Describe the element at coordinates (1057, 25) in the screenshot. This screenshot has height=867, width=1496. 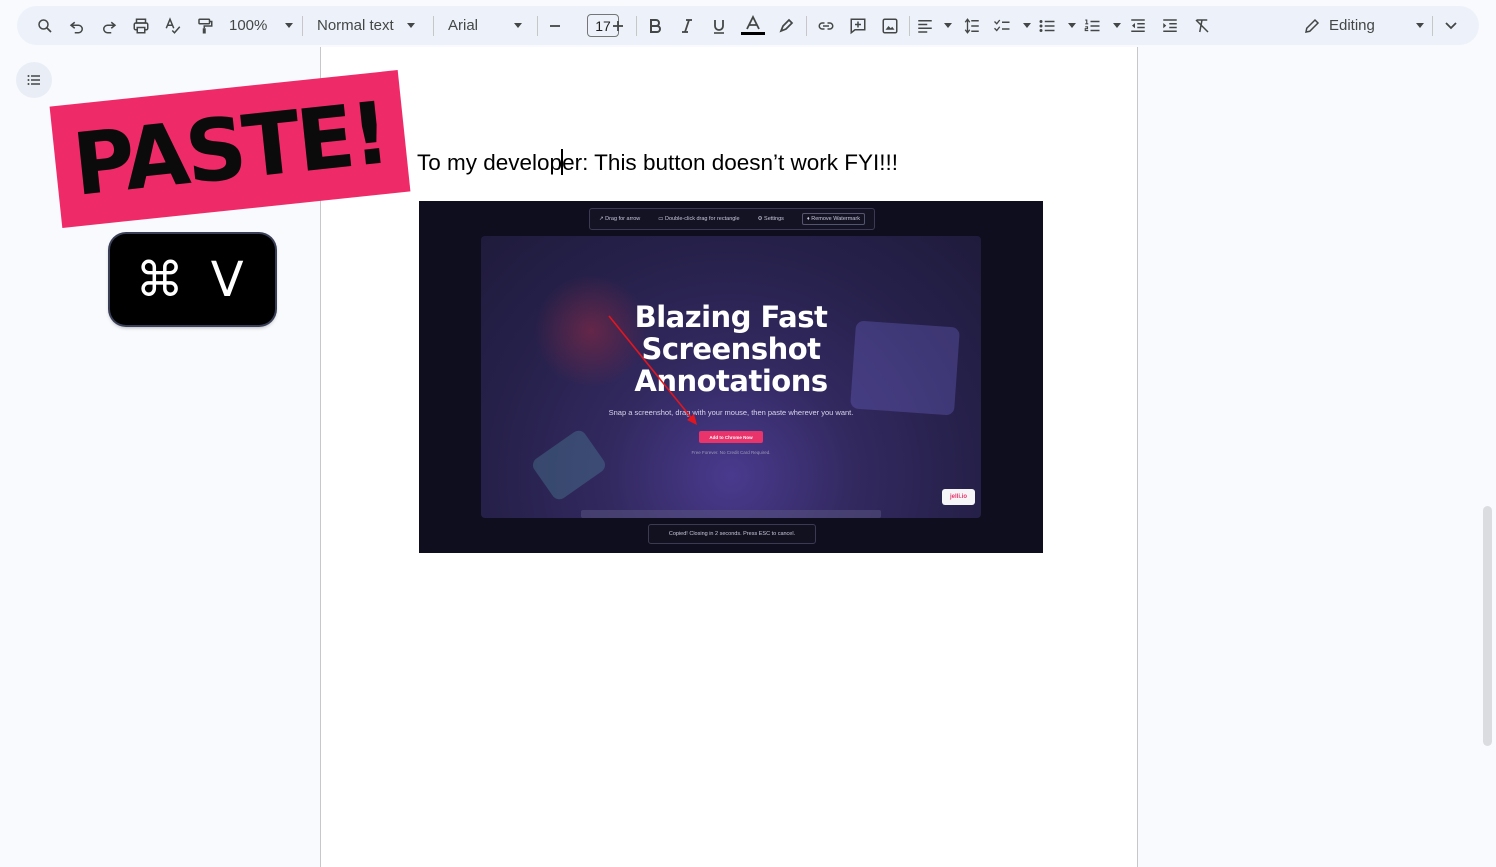
I see `bullet-list-icon` at that location.